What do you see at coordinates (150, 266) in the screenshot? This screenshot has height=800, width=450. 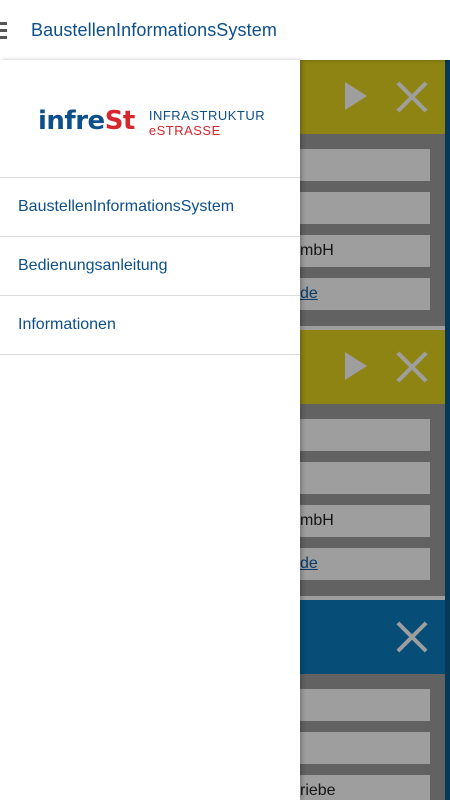 I see `drawer-item-bedienungsanleitung: Bedienungsanleitung` at bounding box center [150, 266].